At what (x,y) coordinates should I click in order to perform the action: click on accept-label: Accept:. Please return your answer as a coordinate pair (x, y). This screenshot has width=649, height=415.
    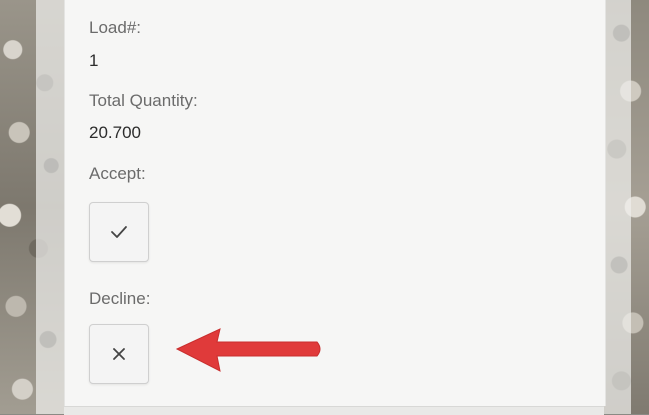
    Looking at the image, I should click on (117, 173).